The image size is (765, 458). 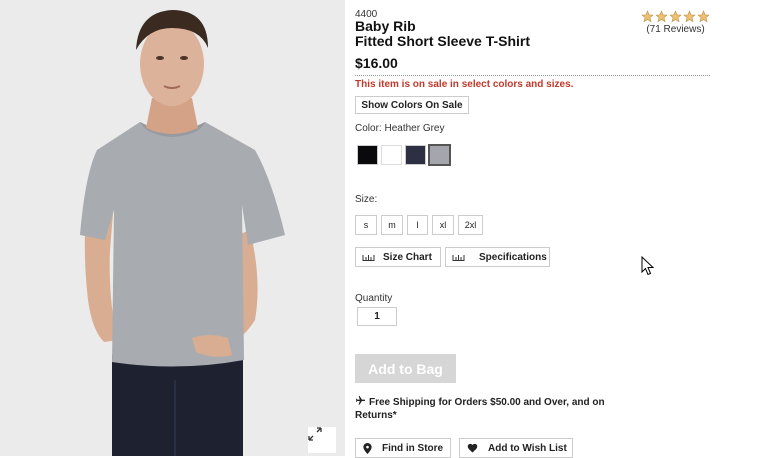 I want to click on color-label: Color: Heather Grey, so click(x=400, y=128).